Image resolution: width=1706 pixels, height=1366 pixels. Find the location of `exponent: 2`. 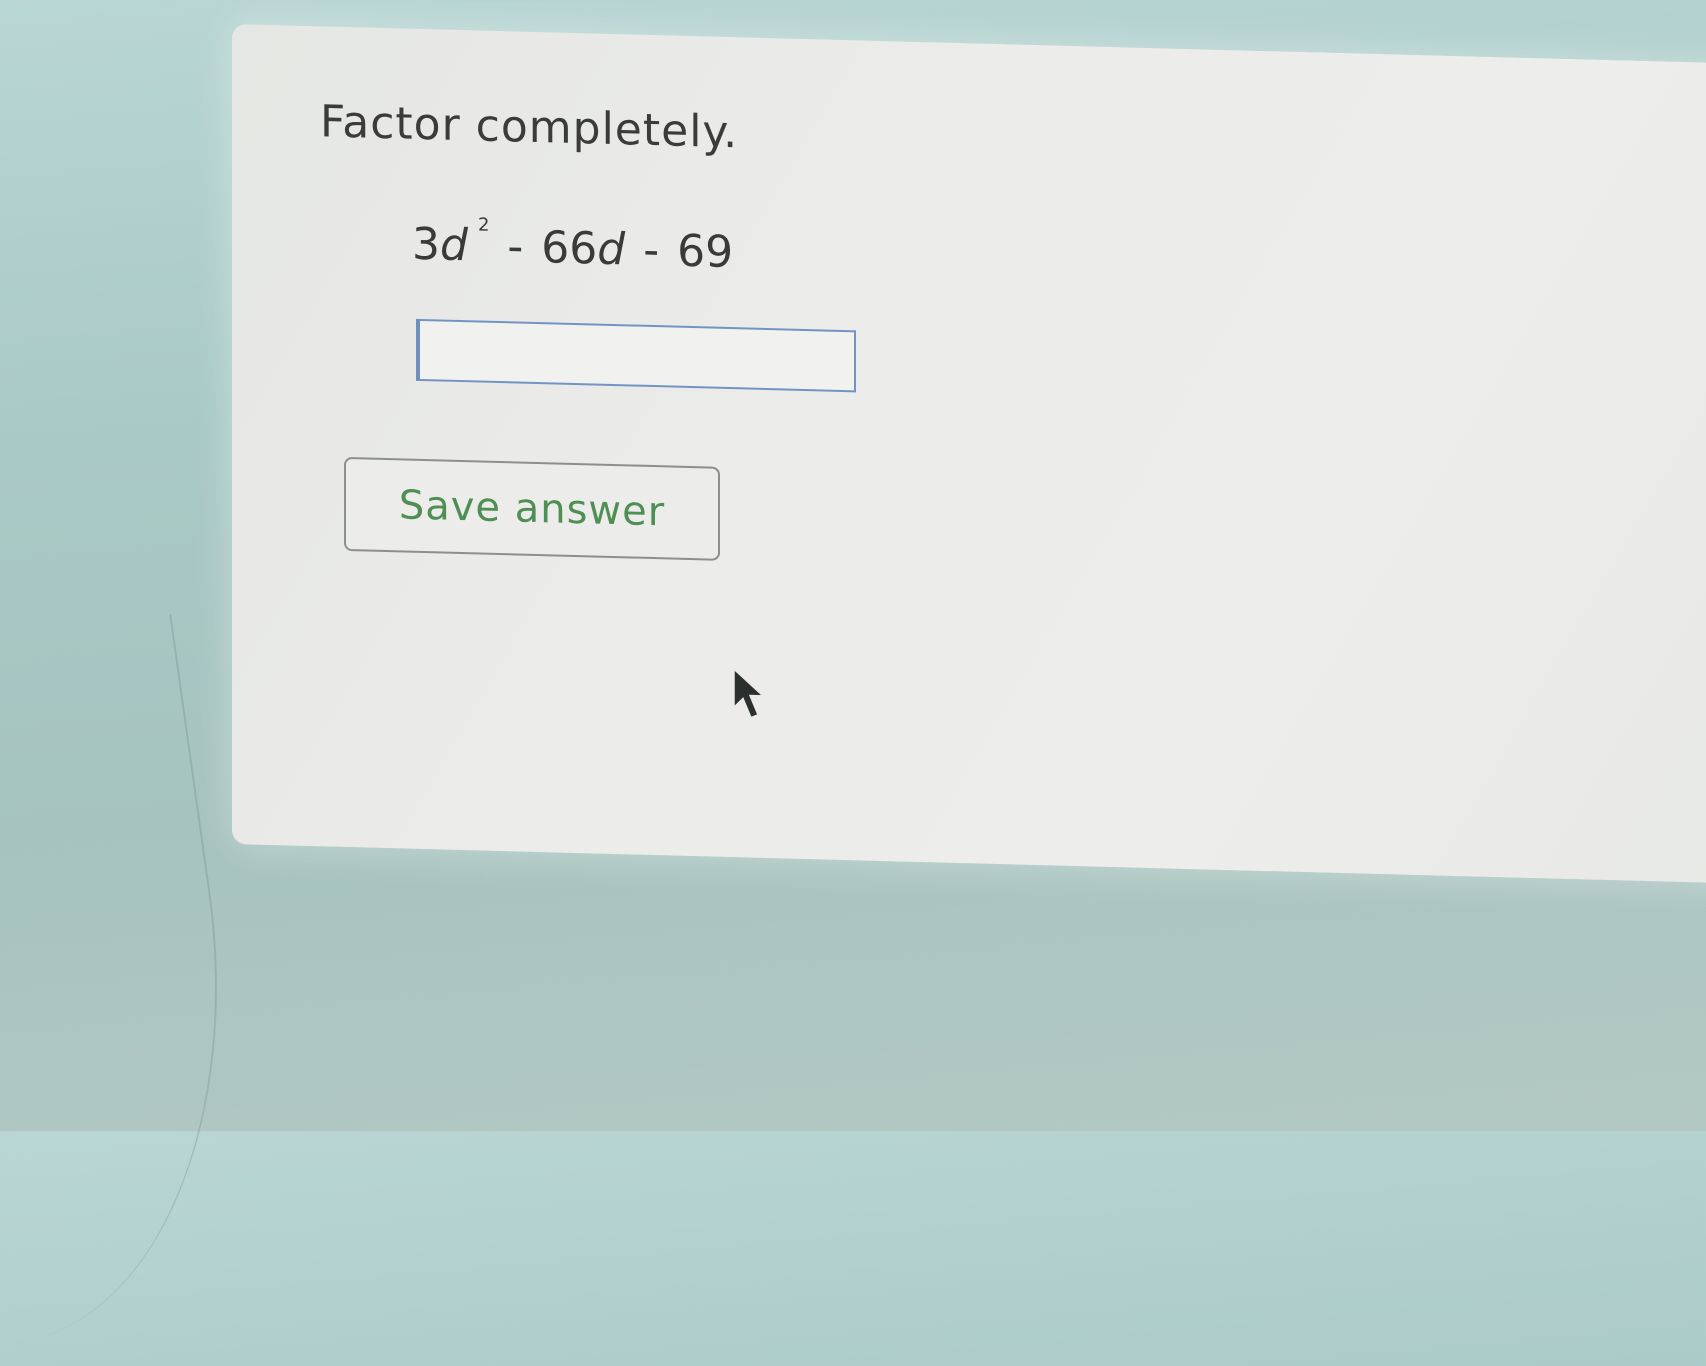

exponent: 2 is located at coordinates (483, 225).